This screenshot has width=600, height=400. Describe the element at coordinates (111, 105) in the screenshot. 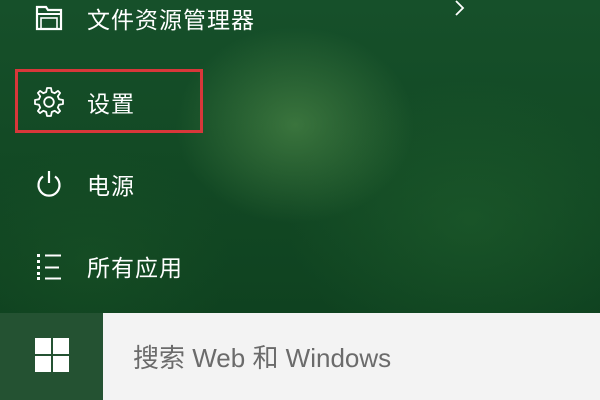

I see `menu-item-label: 设置` at that location.